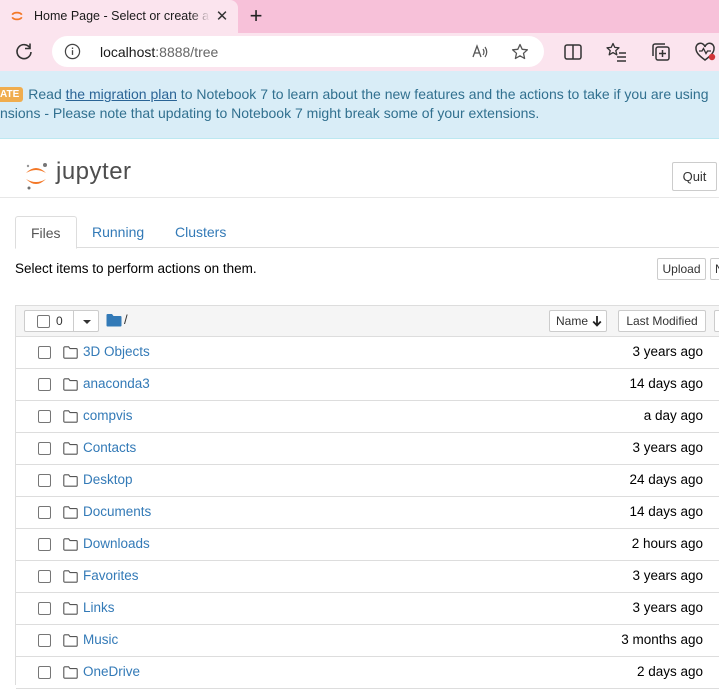 This screenshot has height=689, width=719. What do you see at coordinates (109, 447) in the screenshot?
I see `file-name-link: Contacts` at bounding box center [109, 447].